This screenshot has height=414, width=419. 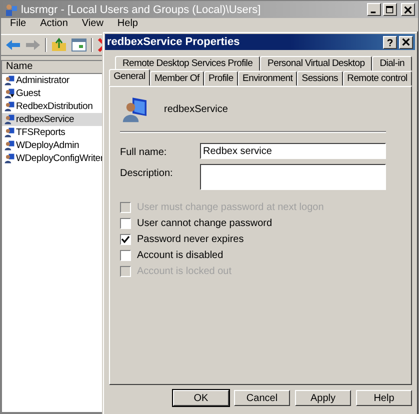 What do you see at coordinates (190, 239) in the screenshot?
I see `checkbox-label: Password never expires` at bounding box center [190, 239].